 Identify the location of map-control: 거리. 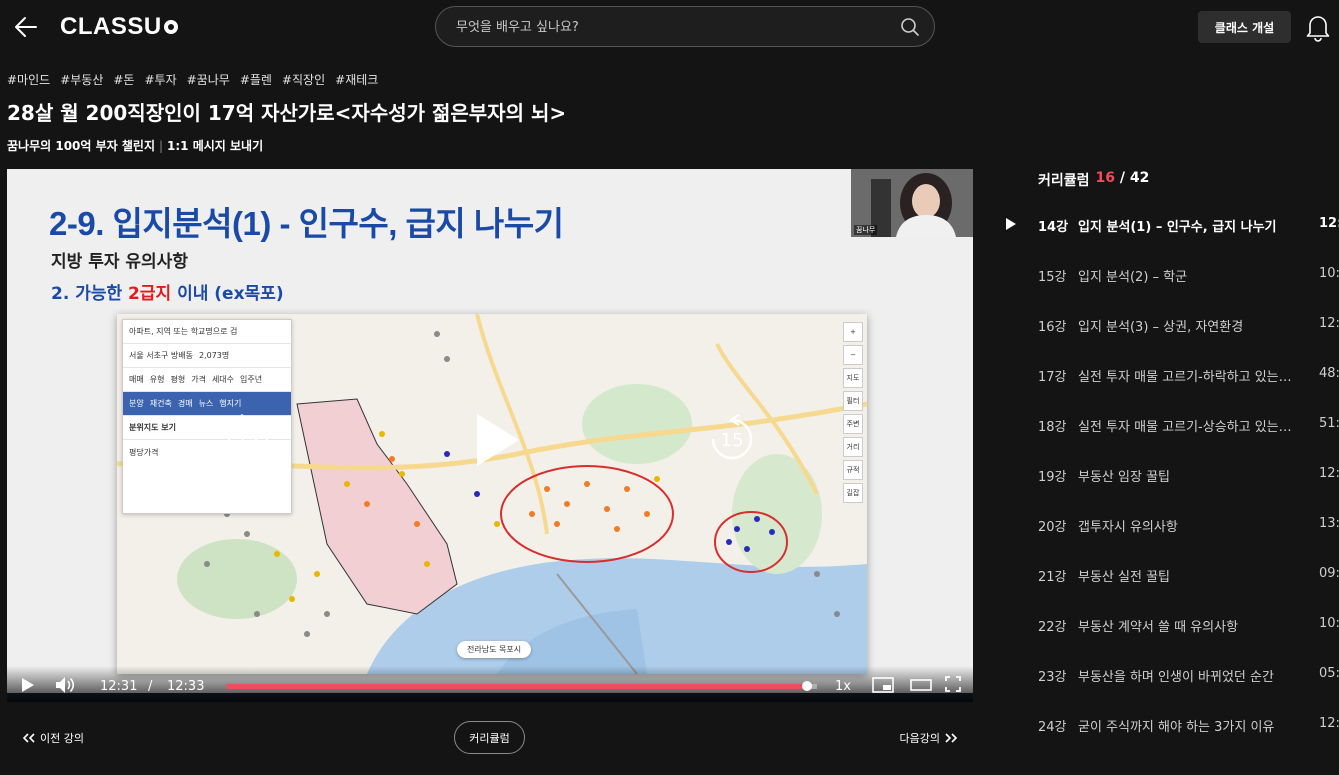
(853, 447).